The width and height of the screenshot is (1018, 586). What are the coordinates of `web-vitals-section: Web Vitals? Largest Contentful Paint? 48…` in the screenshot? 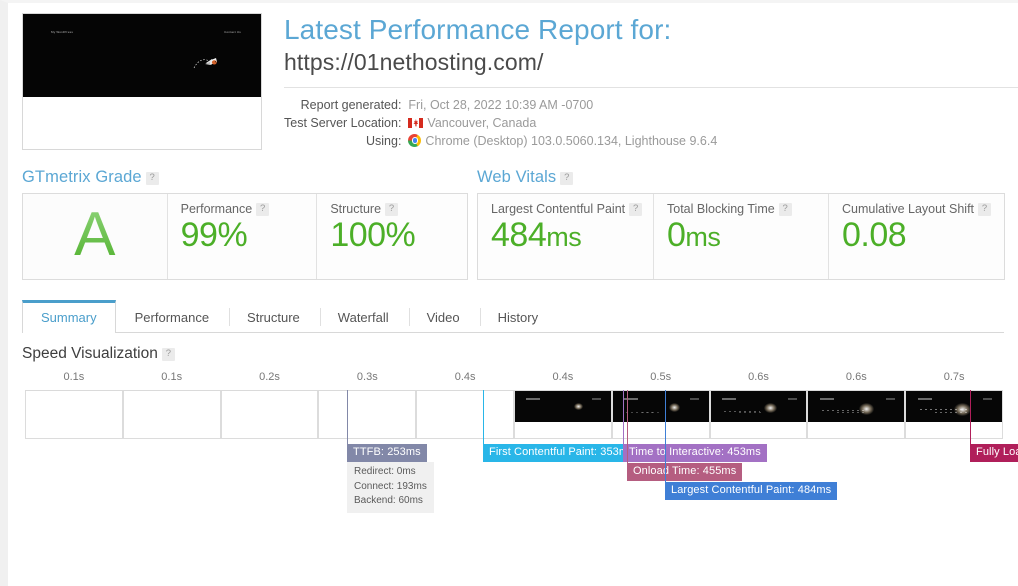 It's located at (741, 224).